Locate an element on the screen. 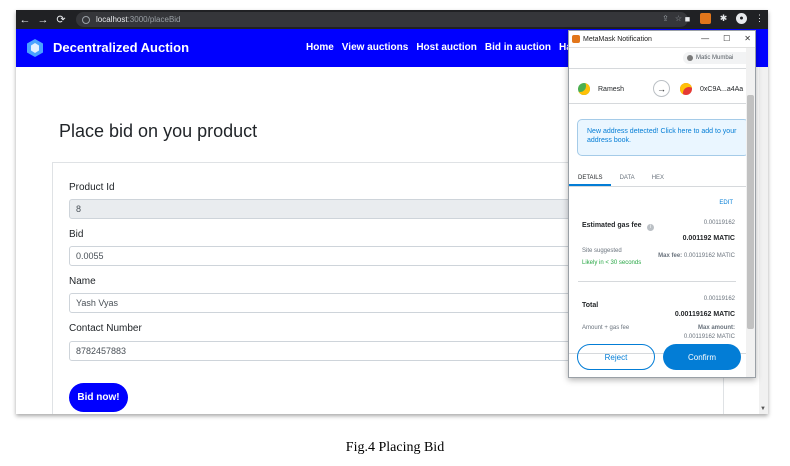  to-account: 0xC9A...a4Aa is located at coordinates (711, 89).